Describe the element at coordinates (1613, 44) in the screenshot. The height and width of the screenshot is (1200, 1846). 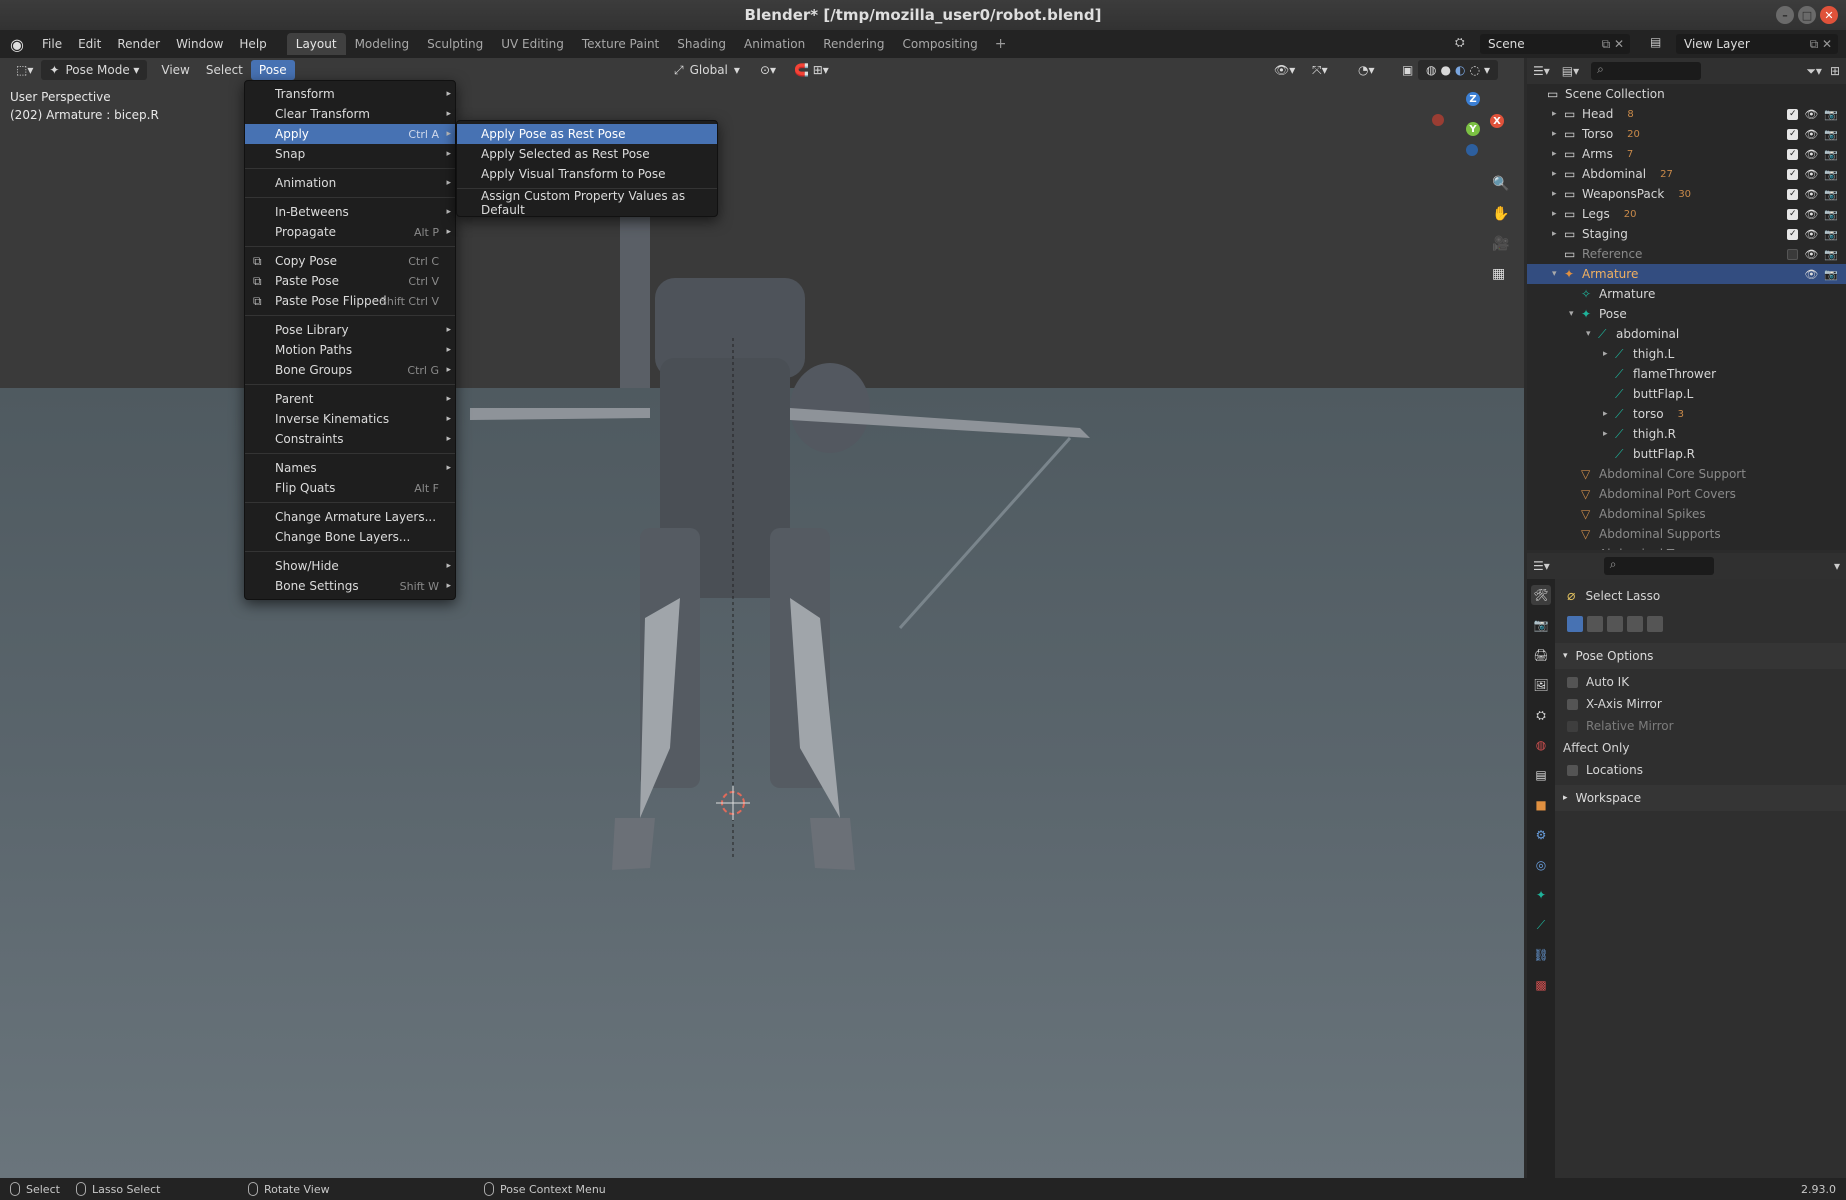
I see `scene-copy-icon: ⧉ ✕` at that location.